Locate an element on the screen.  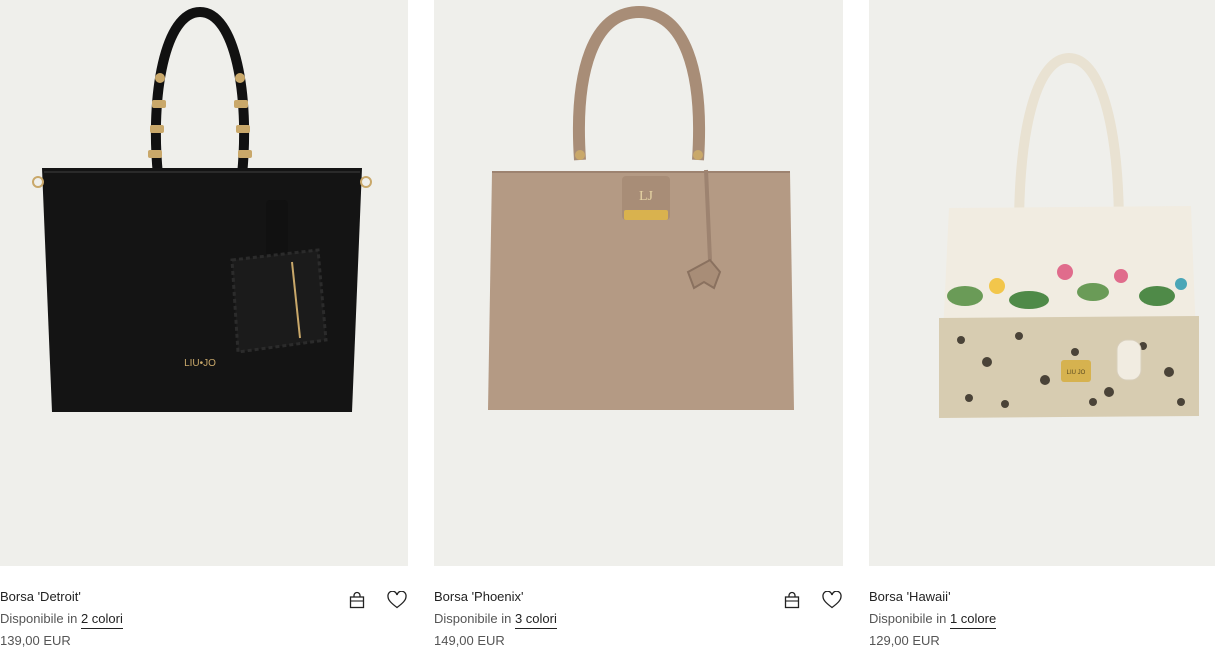
availability-text: Disponibile in 2 colori is located at coordinates (61, 620).